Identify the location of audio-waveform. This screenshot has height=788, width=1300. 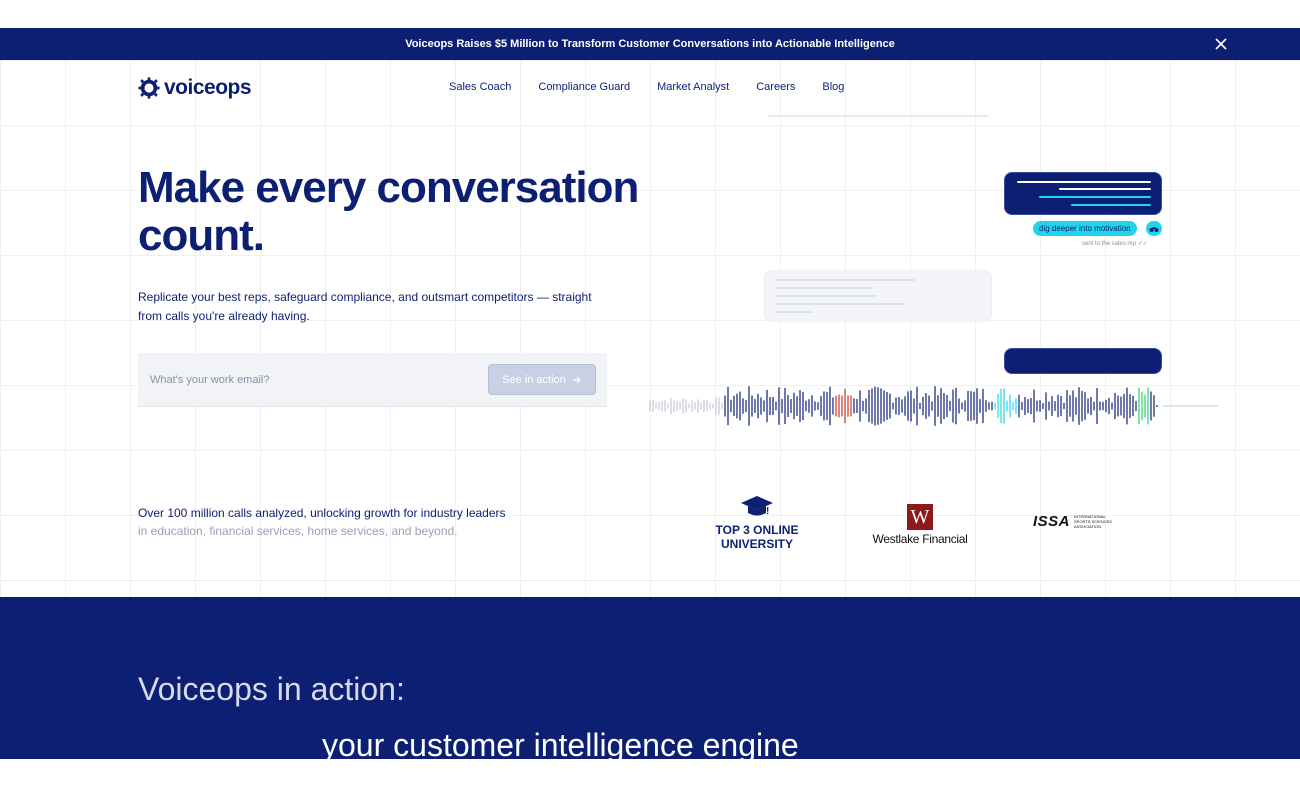
(933, 406).